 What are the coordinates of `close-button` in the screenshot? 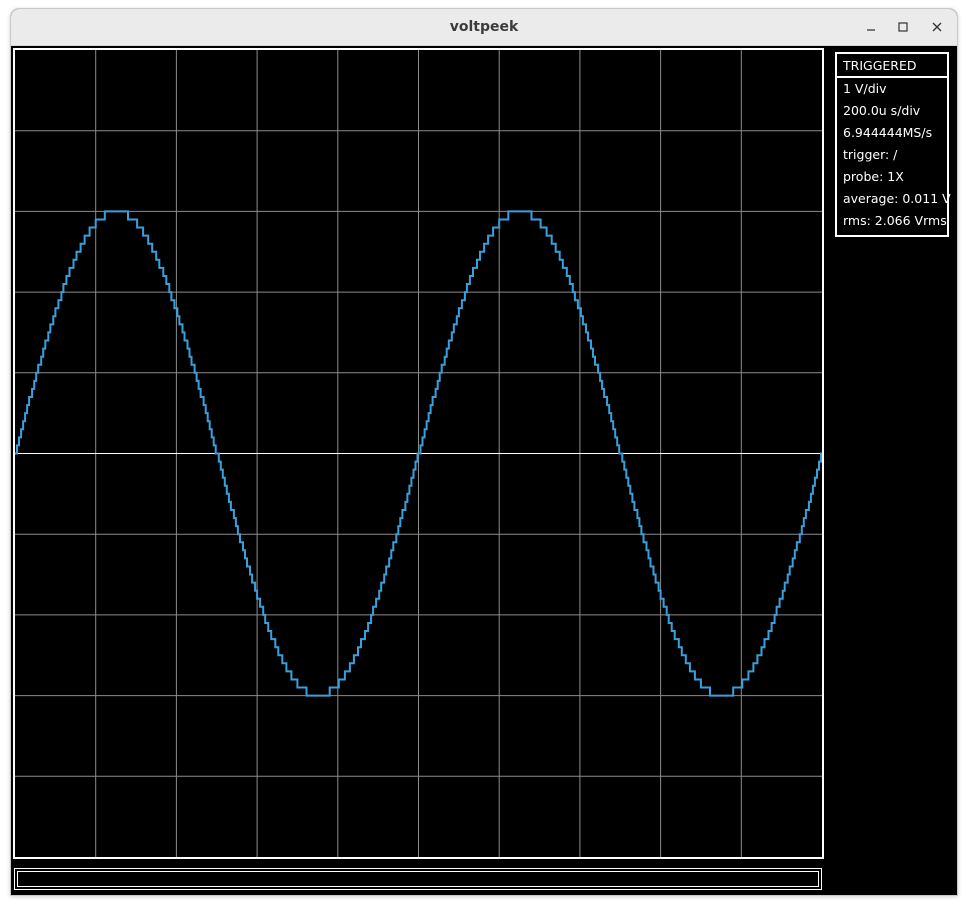 It's located at (937, 27).